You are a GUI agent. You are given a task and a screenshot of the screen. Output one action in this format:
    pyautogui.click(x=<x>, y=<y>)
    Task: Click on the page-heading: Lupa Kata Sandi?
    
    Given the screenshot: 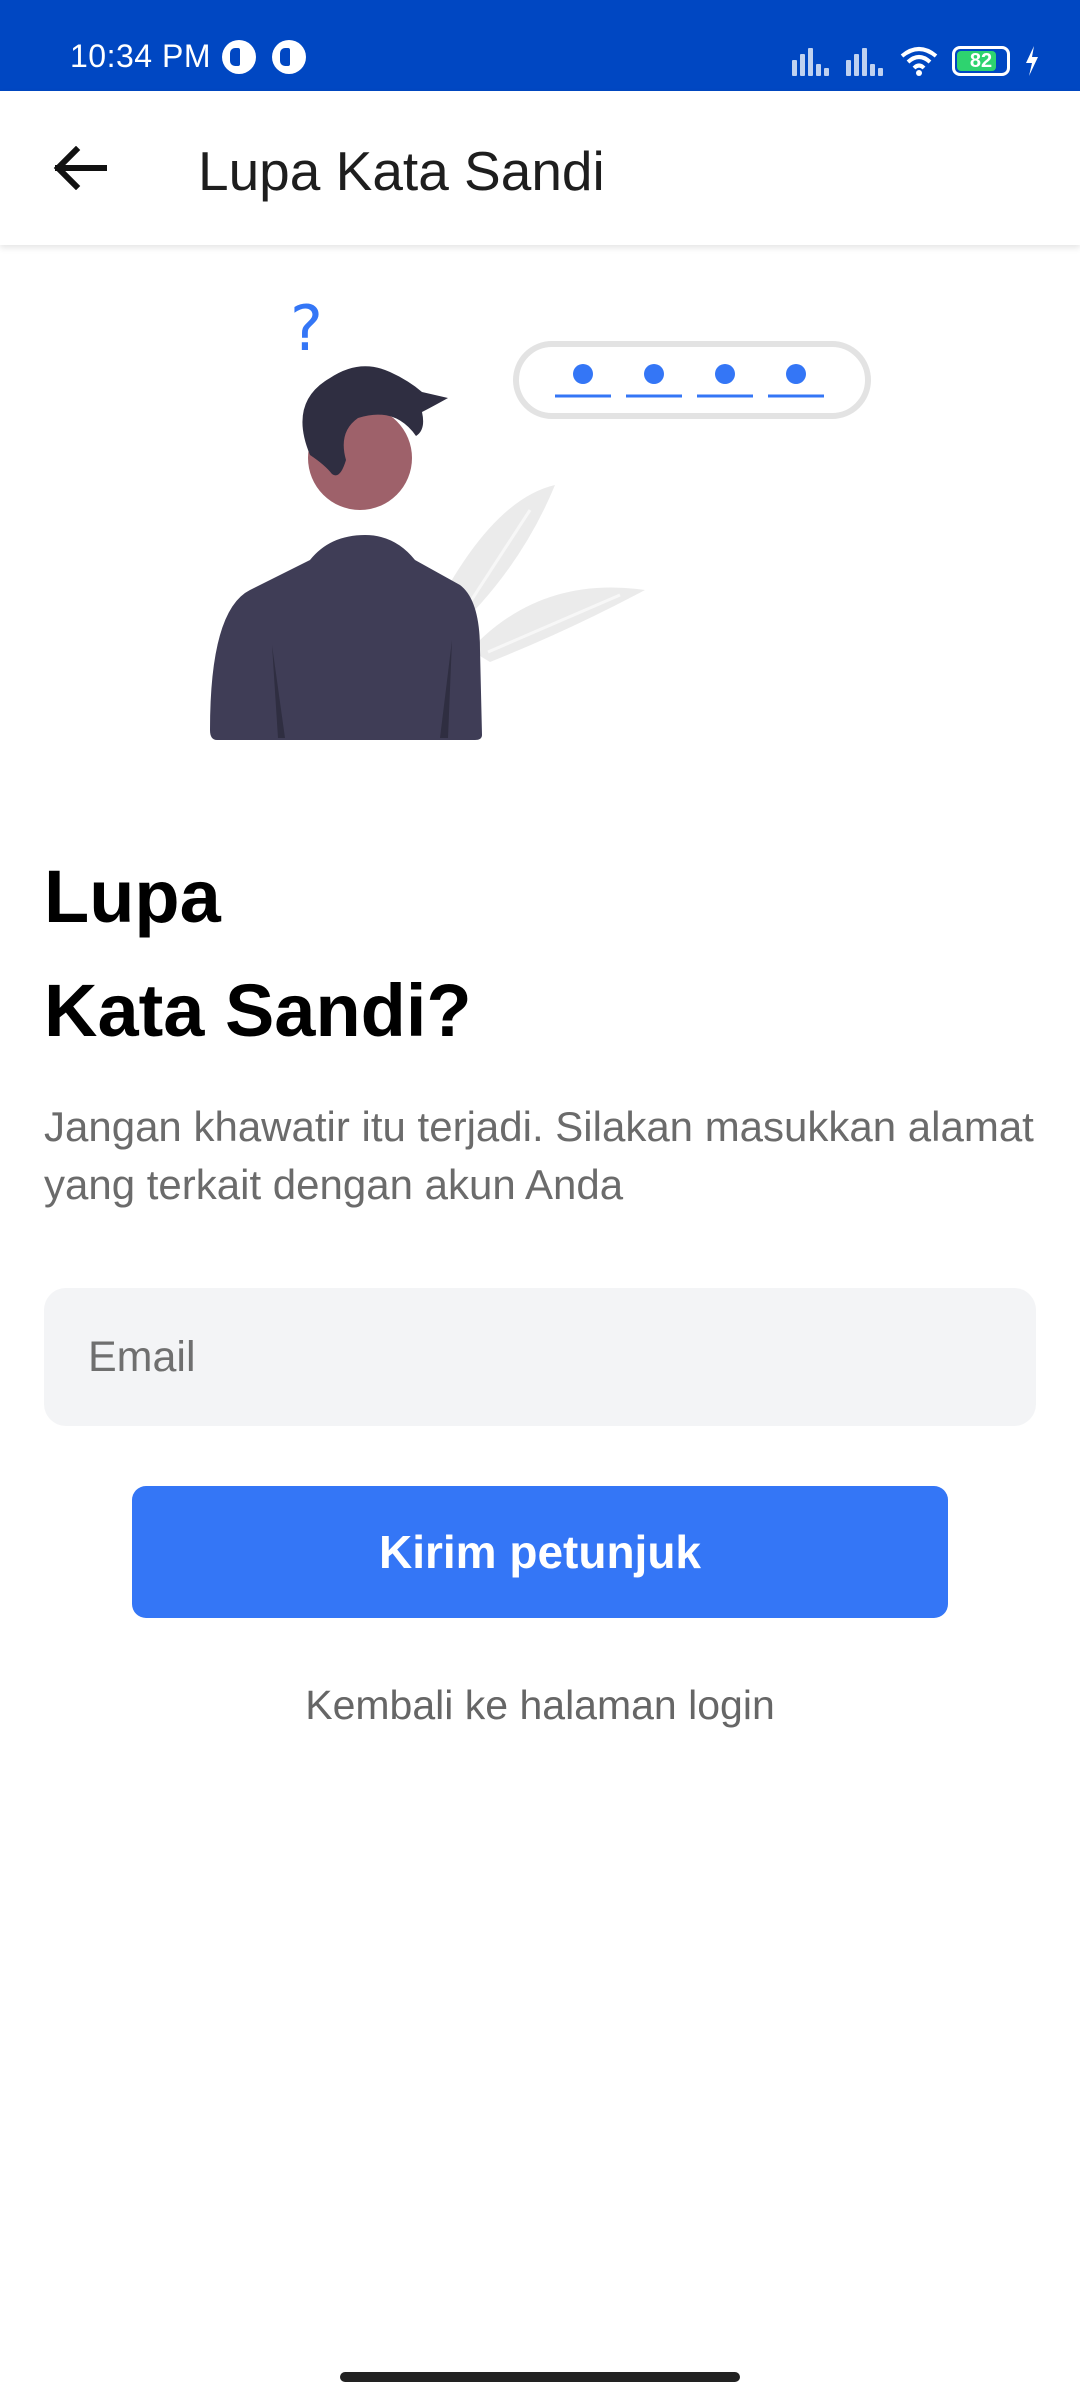 What is the action you would take?
    pyautogui.click(x=258, y=954)
    